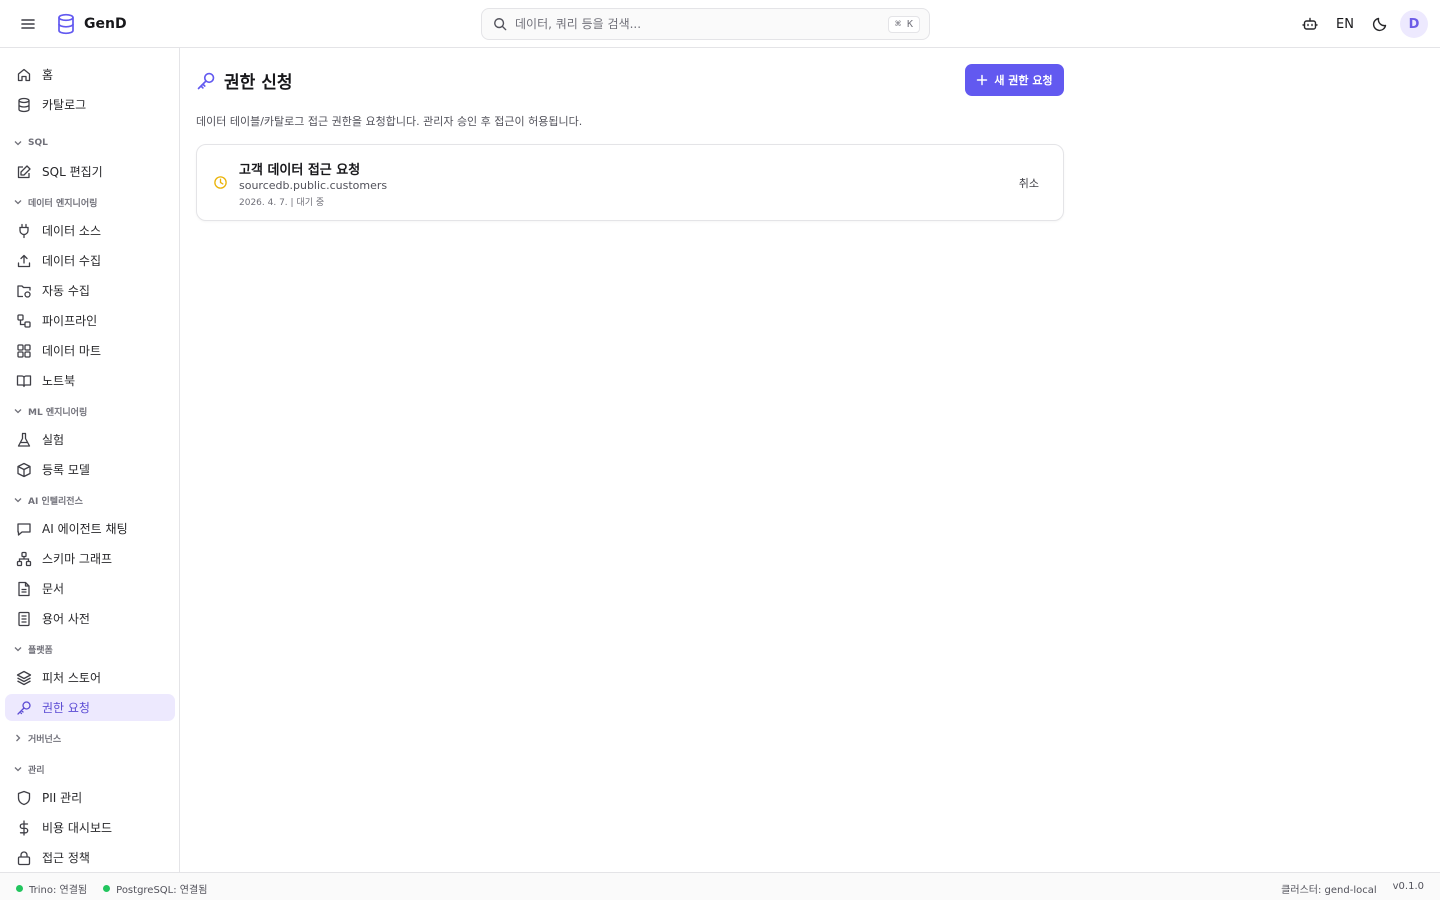  Describe the element at coordinates (300, 170) in the screenshot. I see `request-title: 고객 데이터 접근 요청` at that location.